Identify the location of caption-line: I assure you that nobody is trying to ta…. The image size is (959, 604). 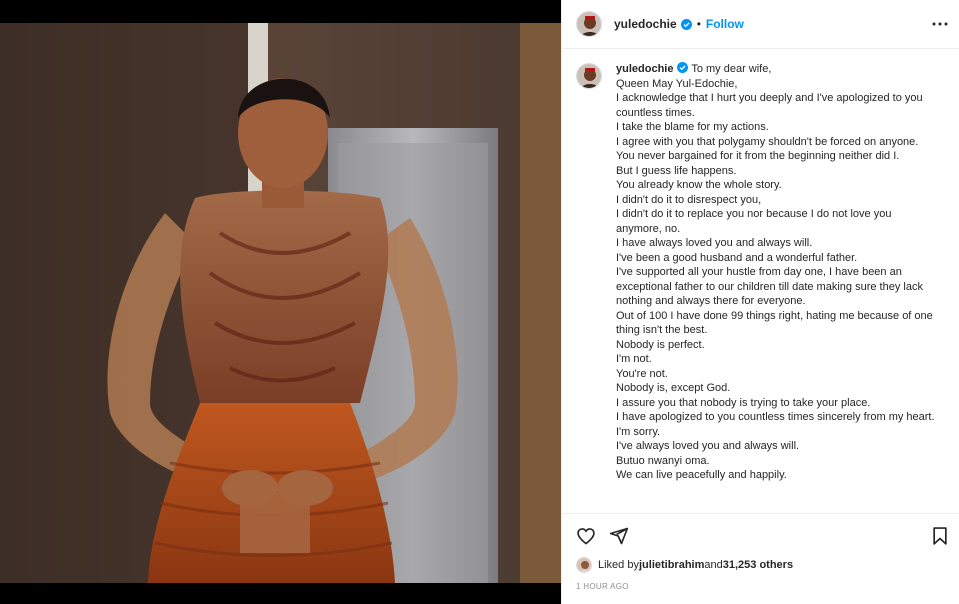
(743, 402).